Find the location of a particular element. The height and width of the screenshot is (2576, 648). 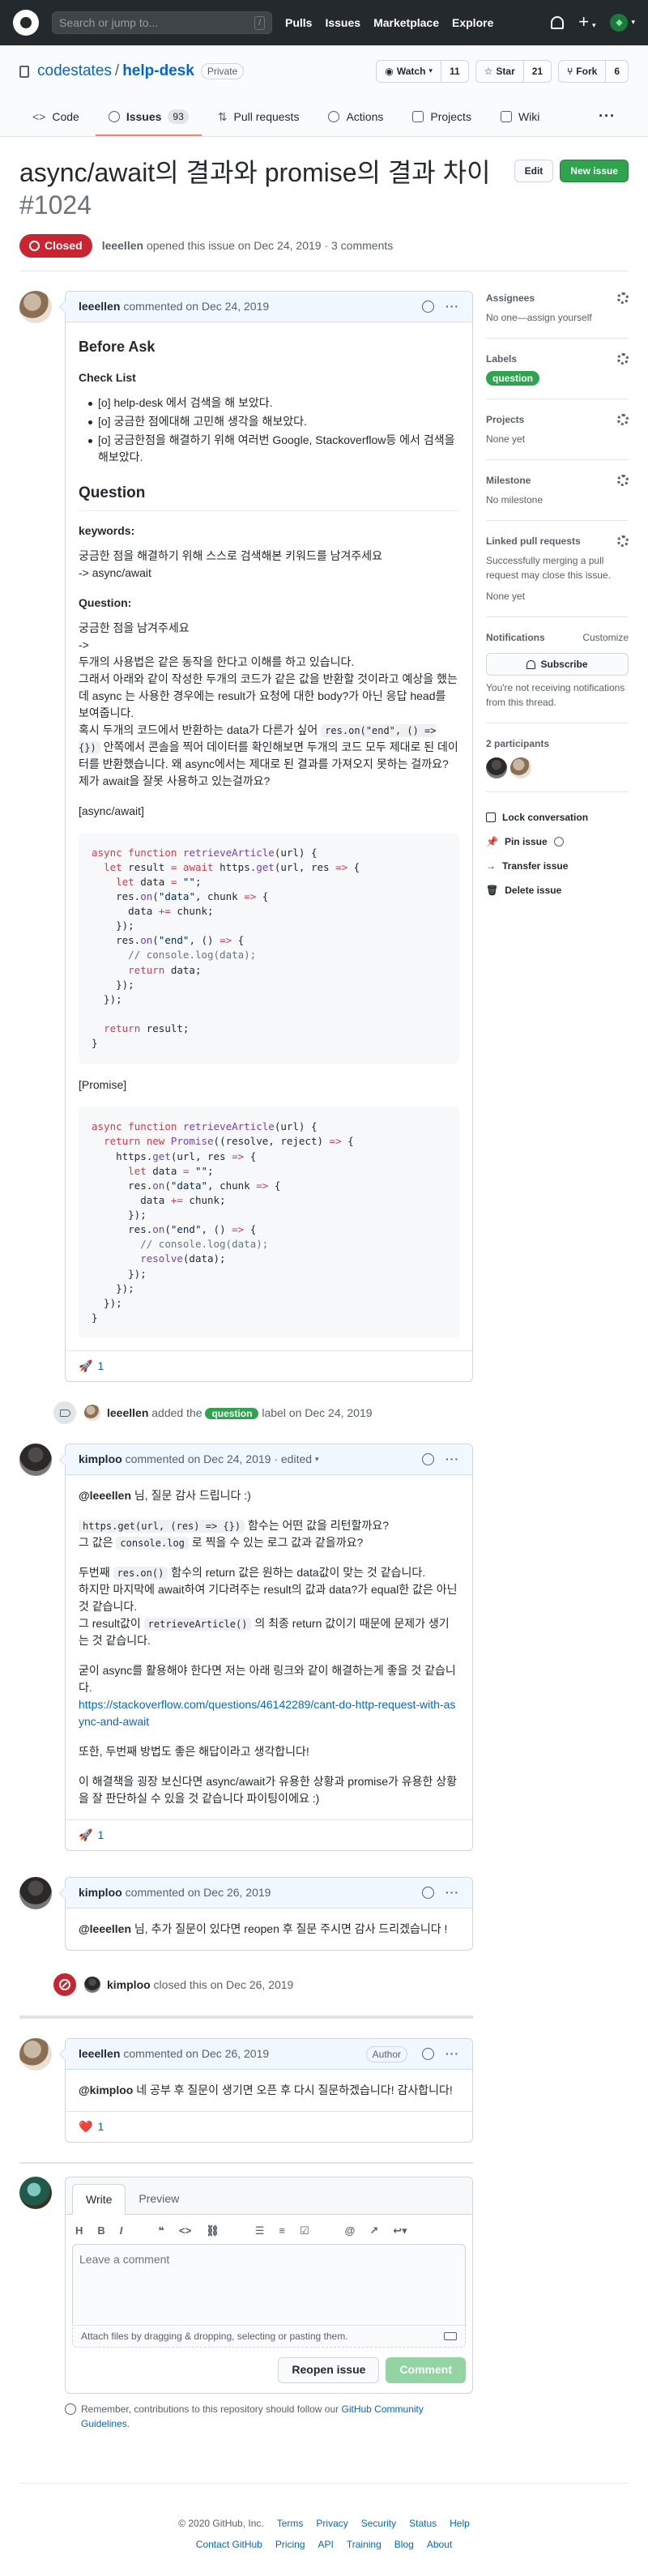

chevron-down-icon: ▾ is located at coordinates (317, 1460).